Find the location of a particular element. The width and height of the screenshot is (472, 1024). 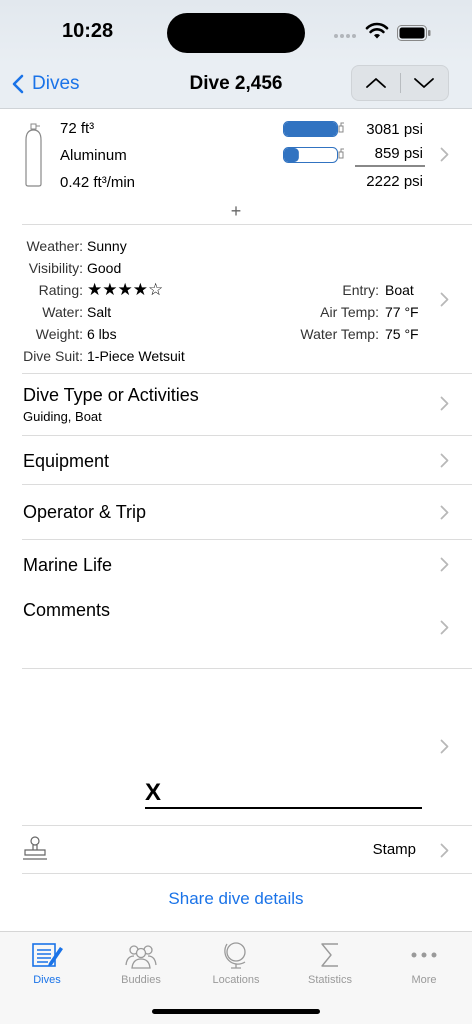

start-pressure-gauge is located at coordinates (313, 129).